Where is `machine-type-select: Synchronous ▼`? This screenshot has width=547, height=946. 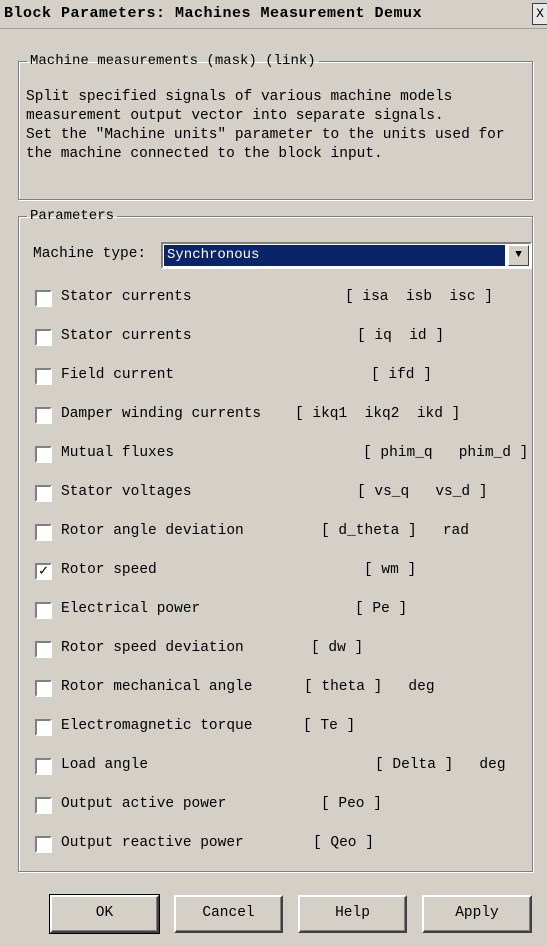 machine-type-select: Synchronous ▼ is located at coordinates (346, 255).